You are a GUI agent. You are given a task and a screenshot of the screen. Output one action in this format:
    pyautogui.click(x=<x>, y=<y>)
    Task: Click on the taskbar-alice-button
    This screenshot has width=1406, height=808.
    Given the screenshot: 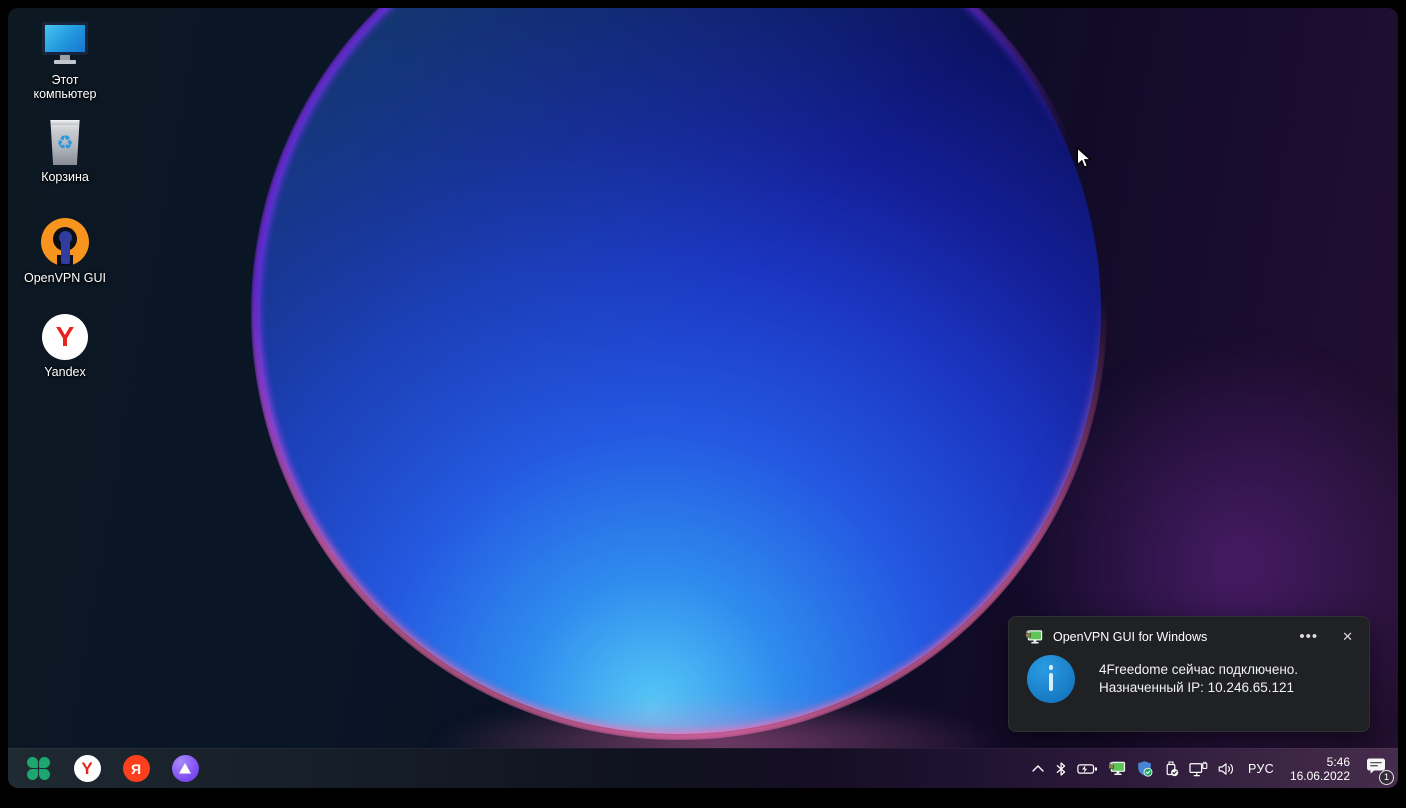 What is the action you would take?
    pyautogui.click(x=185, y=769)
    